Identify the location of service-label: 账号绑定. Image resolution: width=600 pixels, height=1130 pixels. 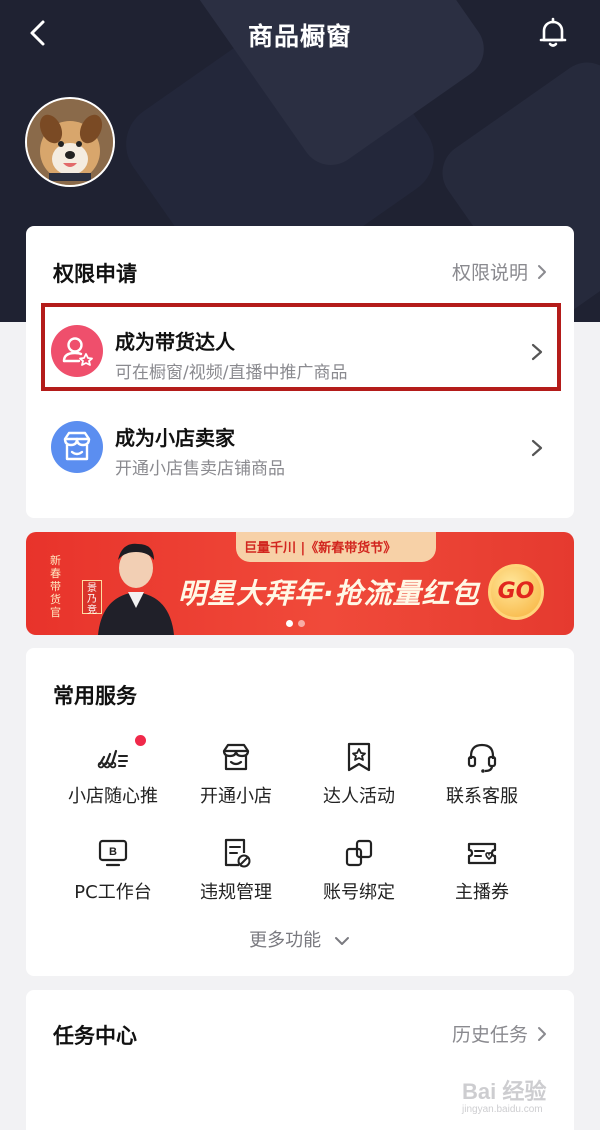
(359, 892).